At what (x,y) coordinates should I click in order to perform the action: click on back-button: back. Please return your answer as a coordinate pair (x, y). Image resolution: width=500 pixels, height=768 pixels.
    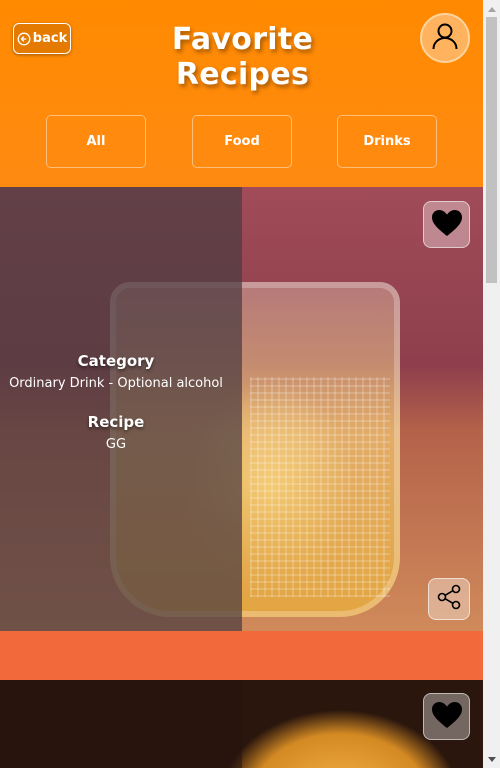
    Looking at the image, I should click on (42, 38).